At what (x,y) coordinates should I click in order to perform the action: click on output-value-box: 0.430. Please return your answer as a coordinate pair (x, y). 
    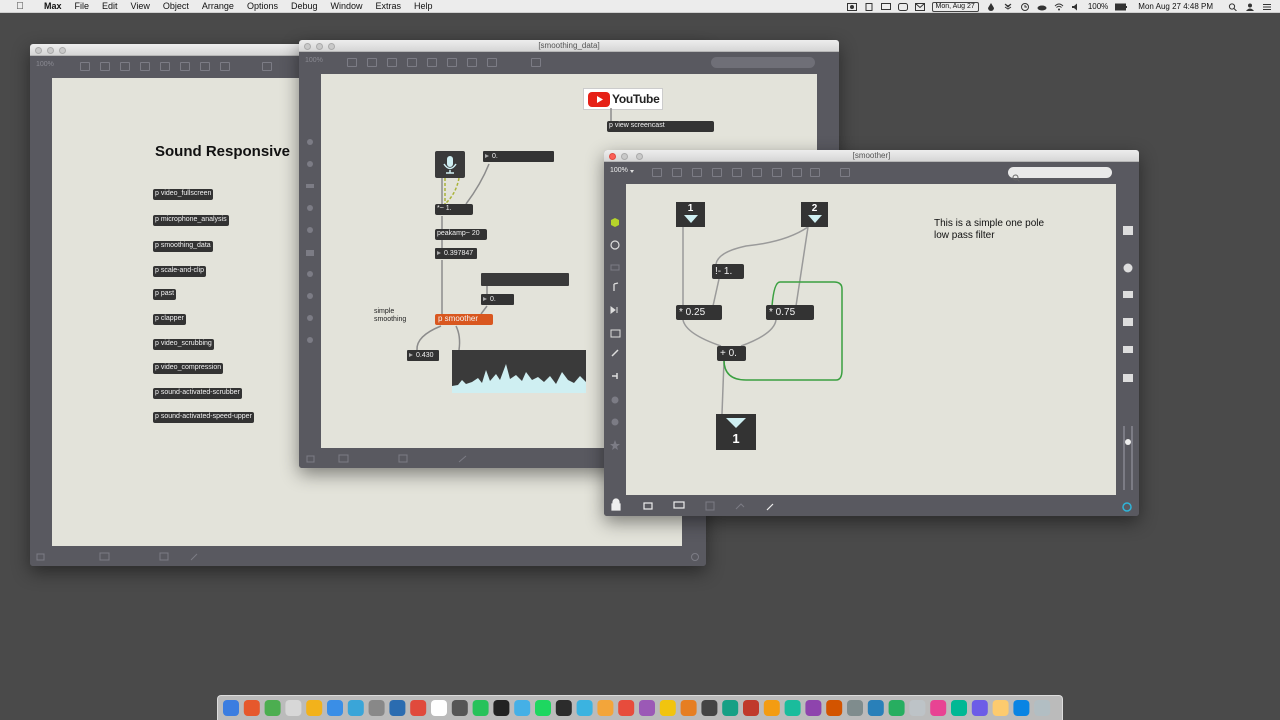
    Looking at the image, I should click on (423, 355).